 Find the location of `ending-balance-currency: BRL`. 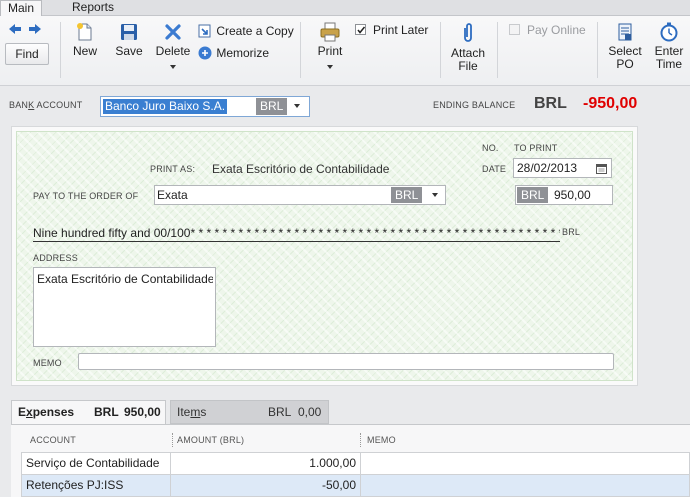

ending-balance-currency: BRL is located at coordinates (550, 103).